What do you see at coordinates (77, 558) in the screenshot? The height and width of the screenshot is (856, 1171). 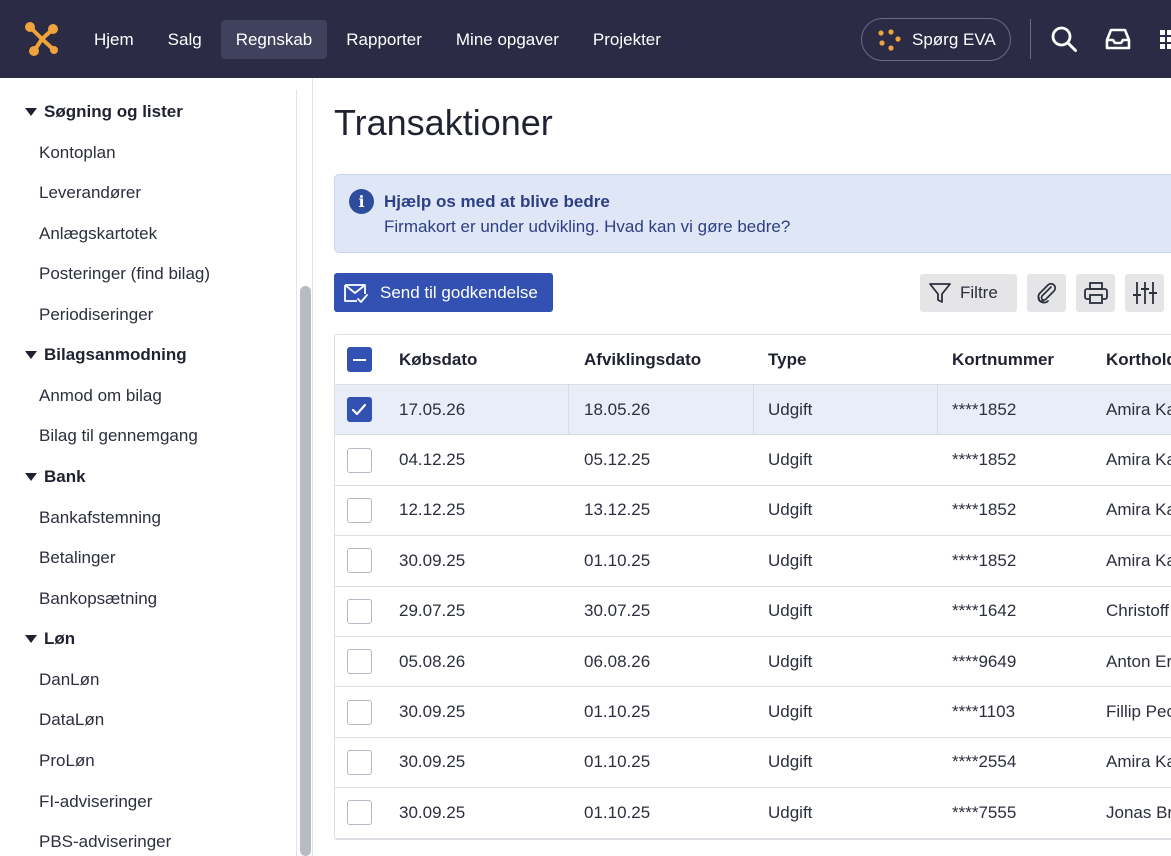 I see `sidebar-item-betalinger: Betalinger` at bounding box center [77, 558].